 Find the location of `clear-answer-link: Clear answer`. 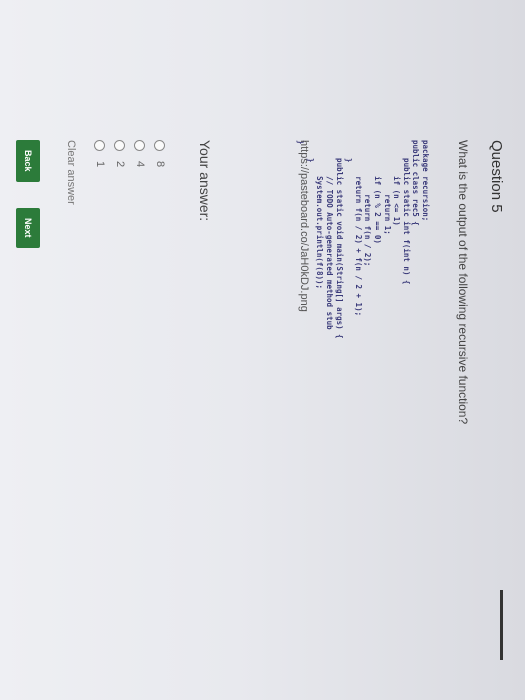

clear-answer-link: Clear answer is located at coordinates (71, 172).